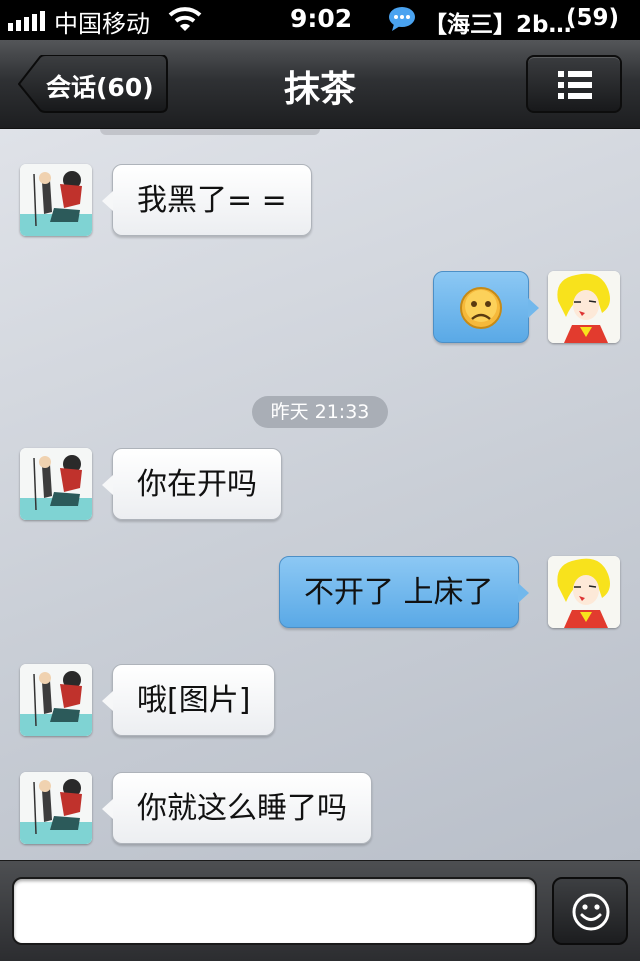 This screenshot has width=640, height=961. I want to click on clock: 9:02, so click(321, 18).